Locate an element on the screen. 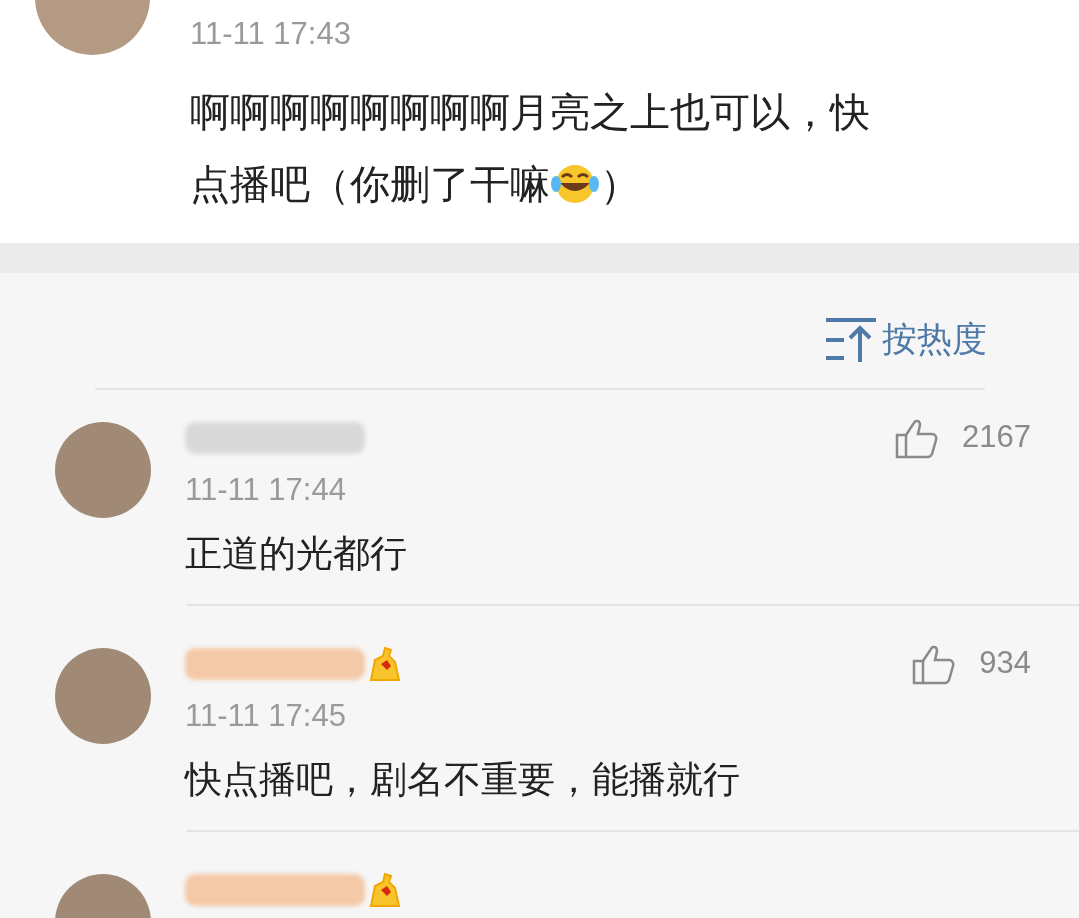 This screenshot has width=1079, height=918. comment-text: 快点播吧，剧名不重要，能播就行 is located at coordinates (463, 779).